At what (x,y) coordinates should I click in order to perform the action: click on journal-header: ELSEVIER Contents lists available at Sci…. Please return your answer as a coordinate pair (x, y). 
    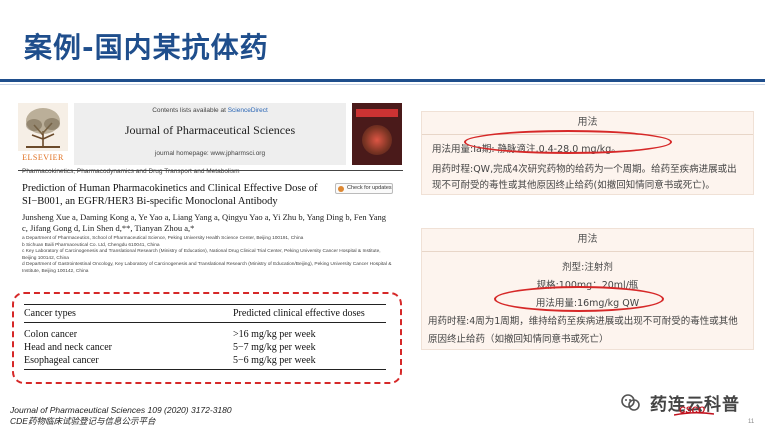
    Looking at the image, I should click on (210, 136).